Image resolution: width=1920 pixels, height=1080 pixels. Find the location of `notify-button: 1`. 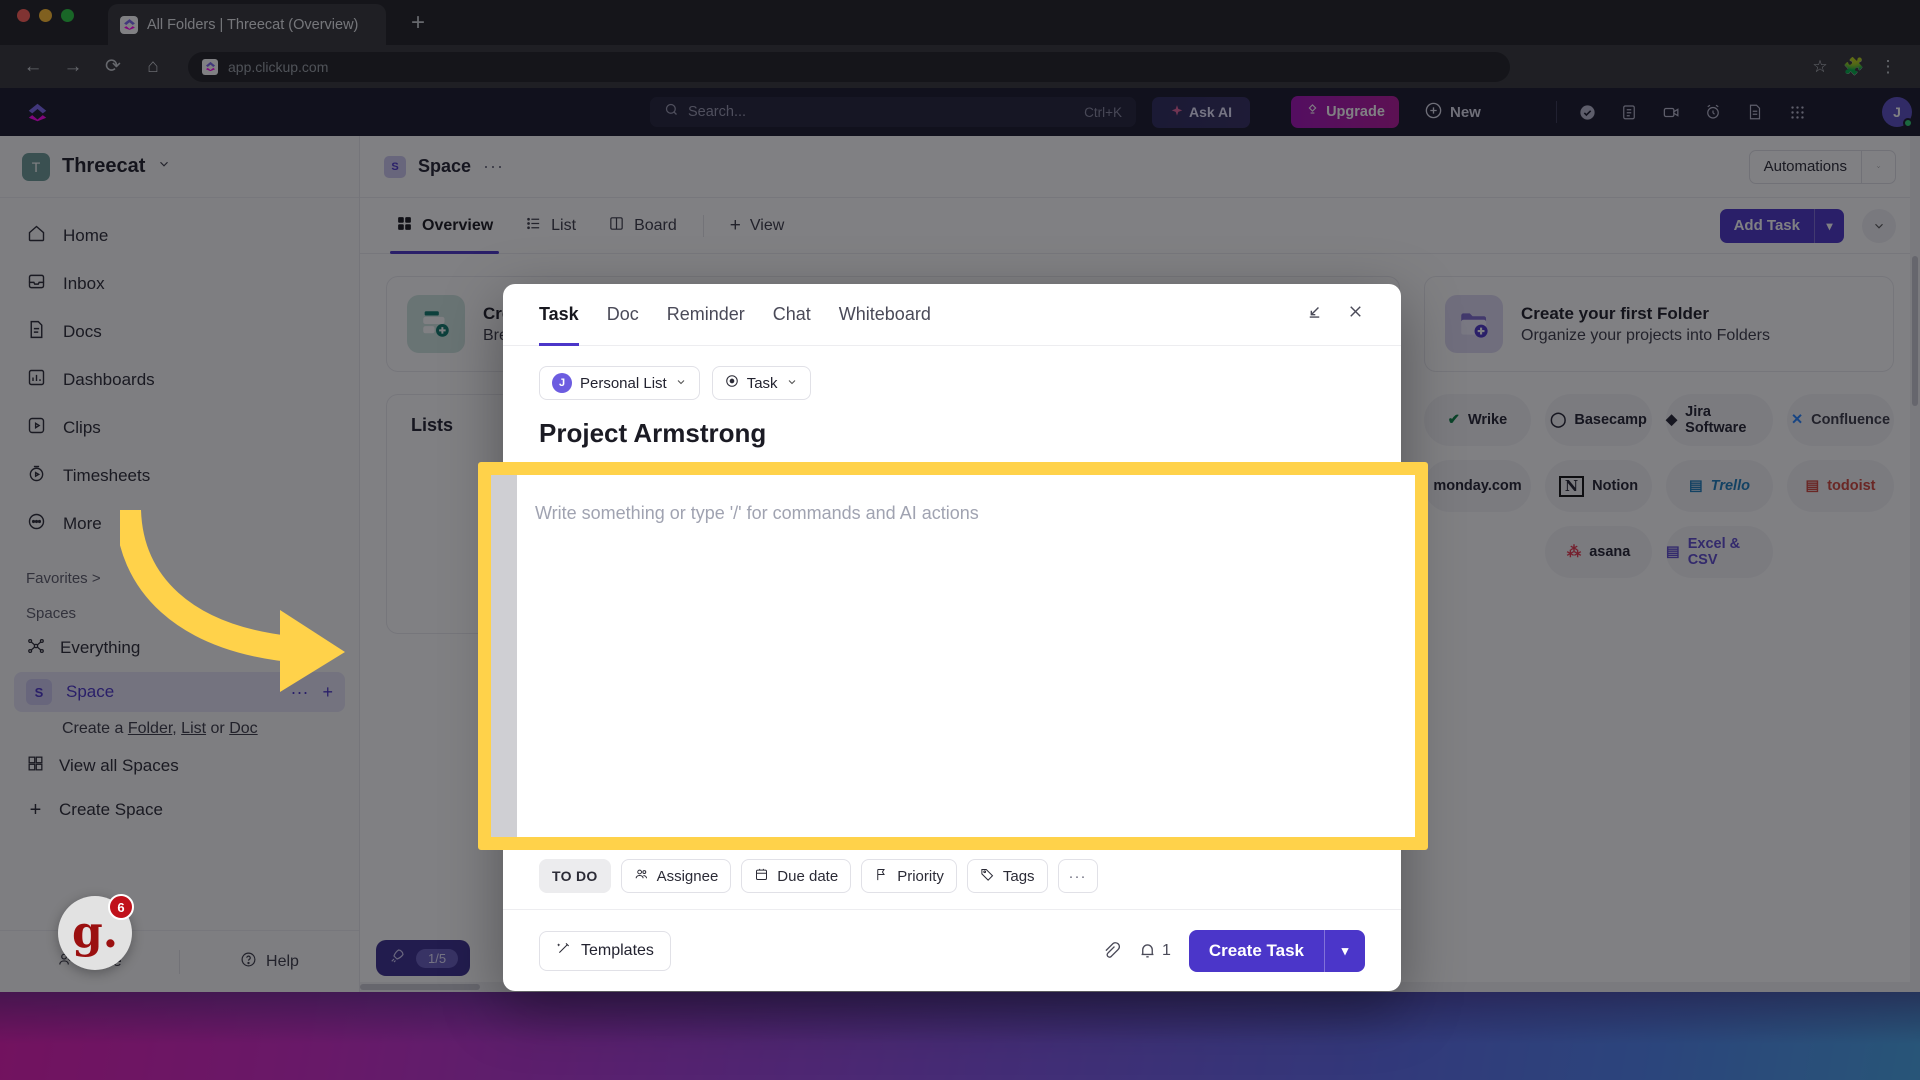

notify-button: 1 is located at coordinates (1154, 950).